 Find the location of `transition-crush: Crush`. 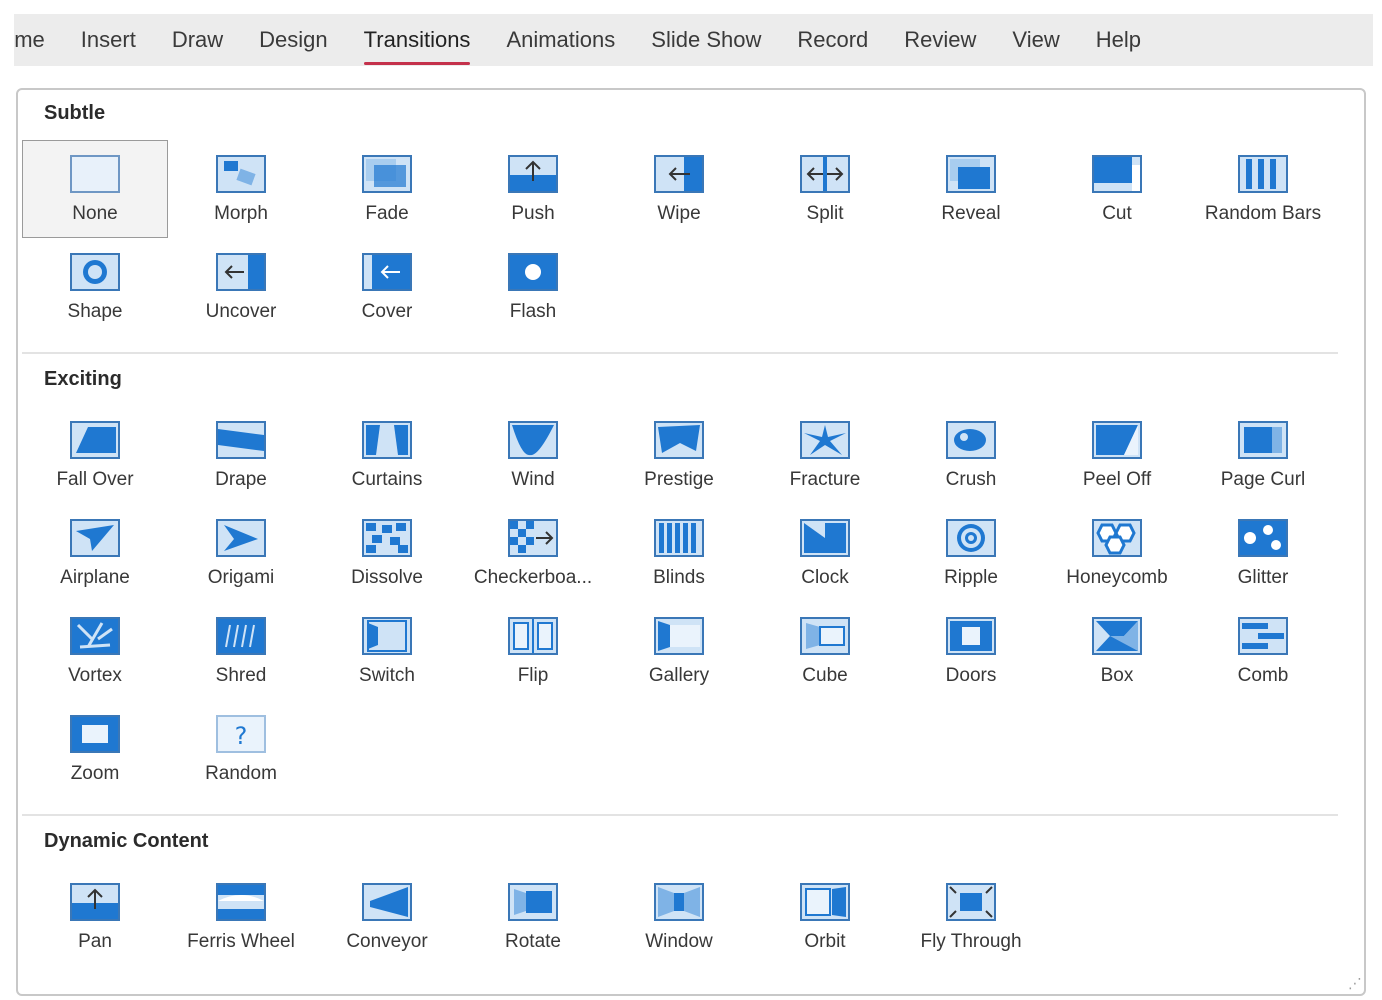

transition-crush: Crush is located at coordinates (971, 455).